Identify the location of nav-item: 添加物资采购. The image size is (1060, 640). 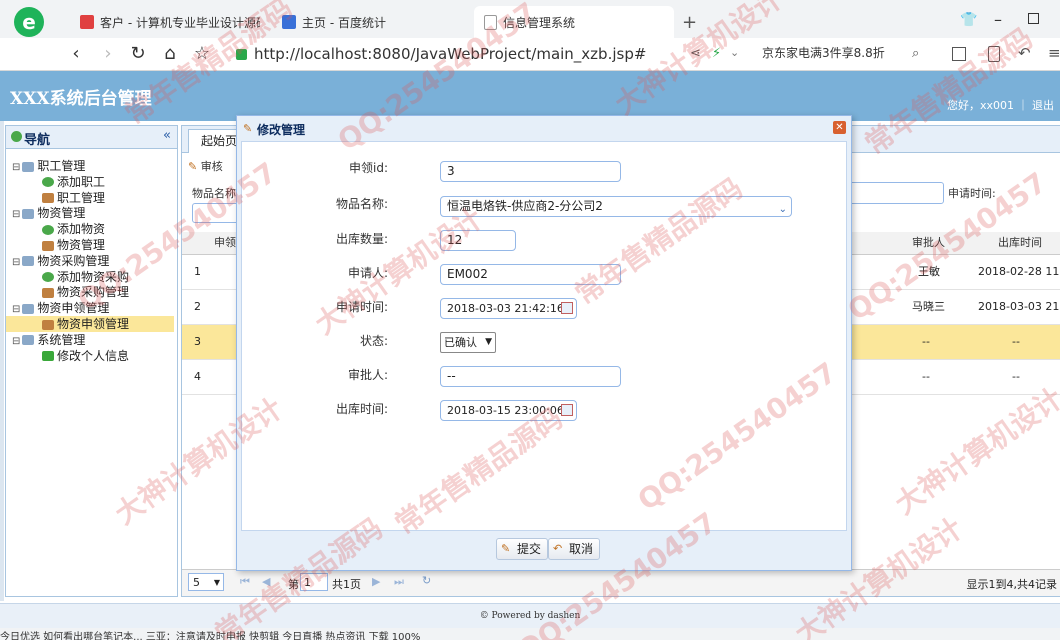
(90, 277).